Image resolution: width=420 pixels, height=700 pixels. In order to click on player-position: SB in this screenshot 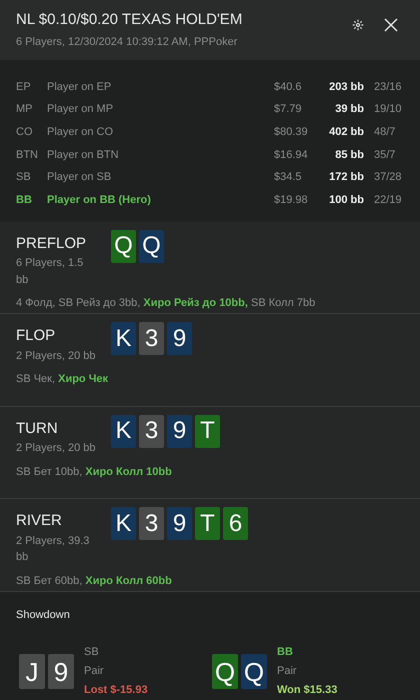, I will do `click(24, 178)`.